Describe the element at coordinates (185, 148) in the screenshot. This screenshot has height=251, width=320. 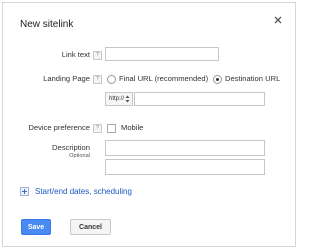
I see `description-line1-input` at that location.